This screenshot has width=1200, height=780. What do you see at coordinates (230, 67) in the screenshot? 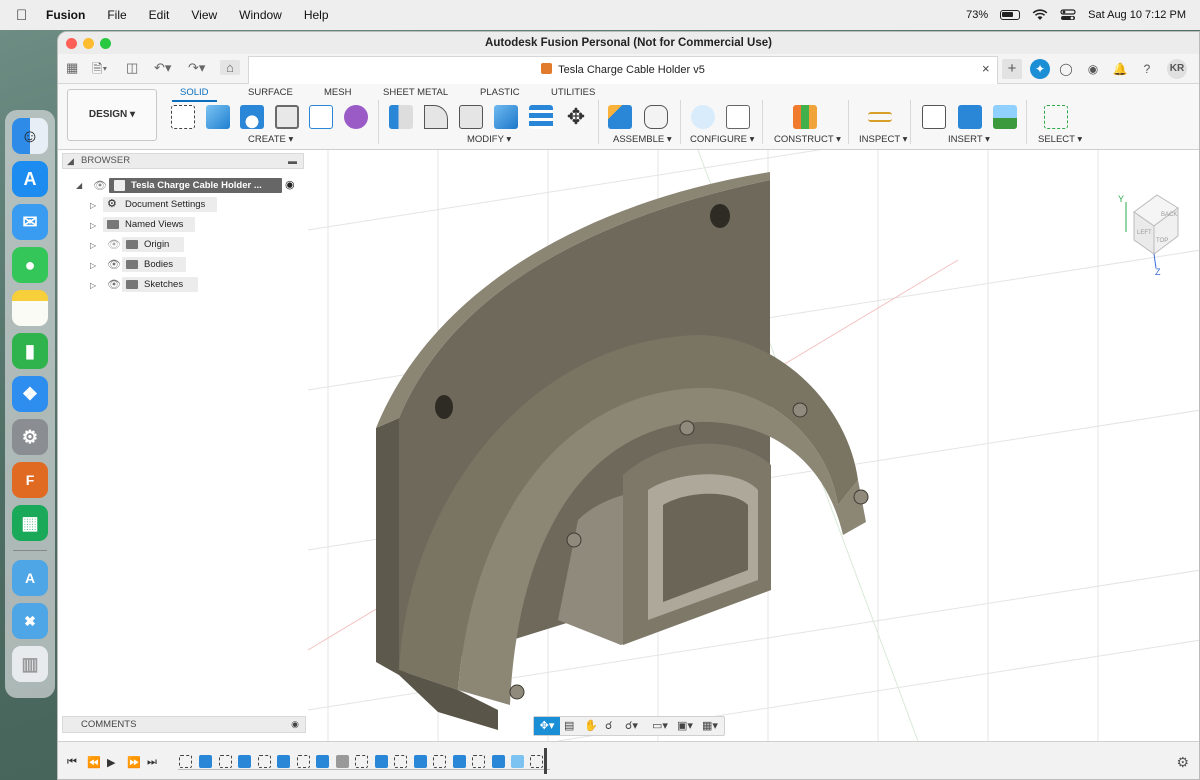
I see `home-icon: ⌂` at bounding box center [230, 67].